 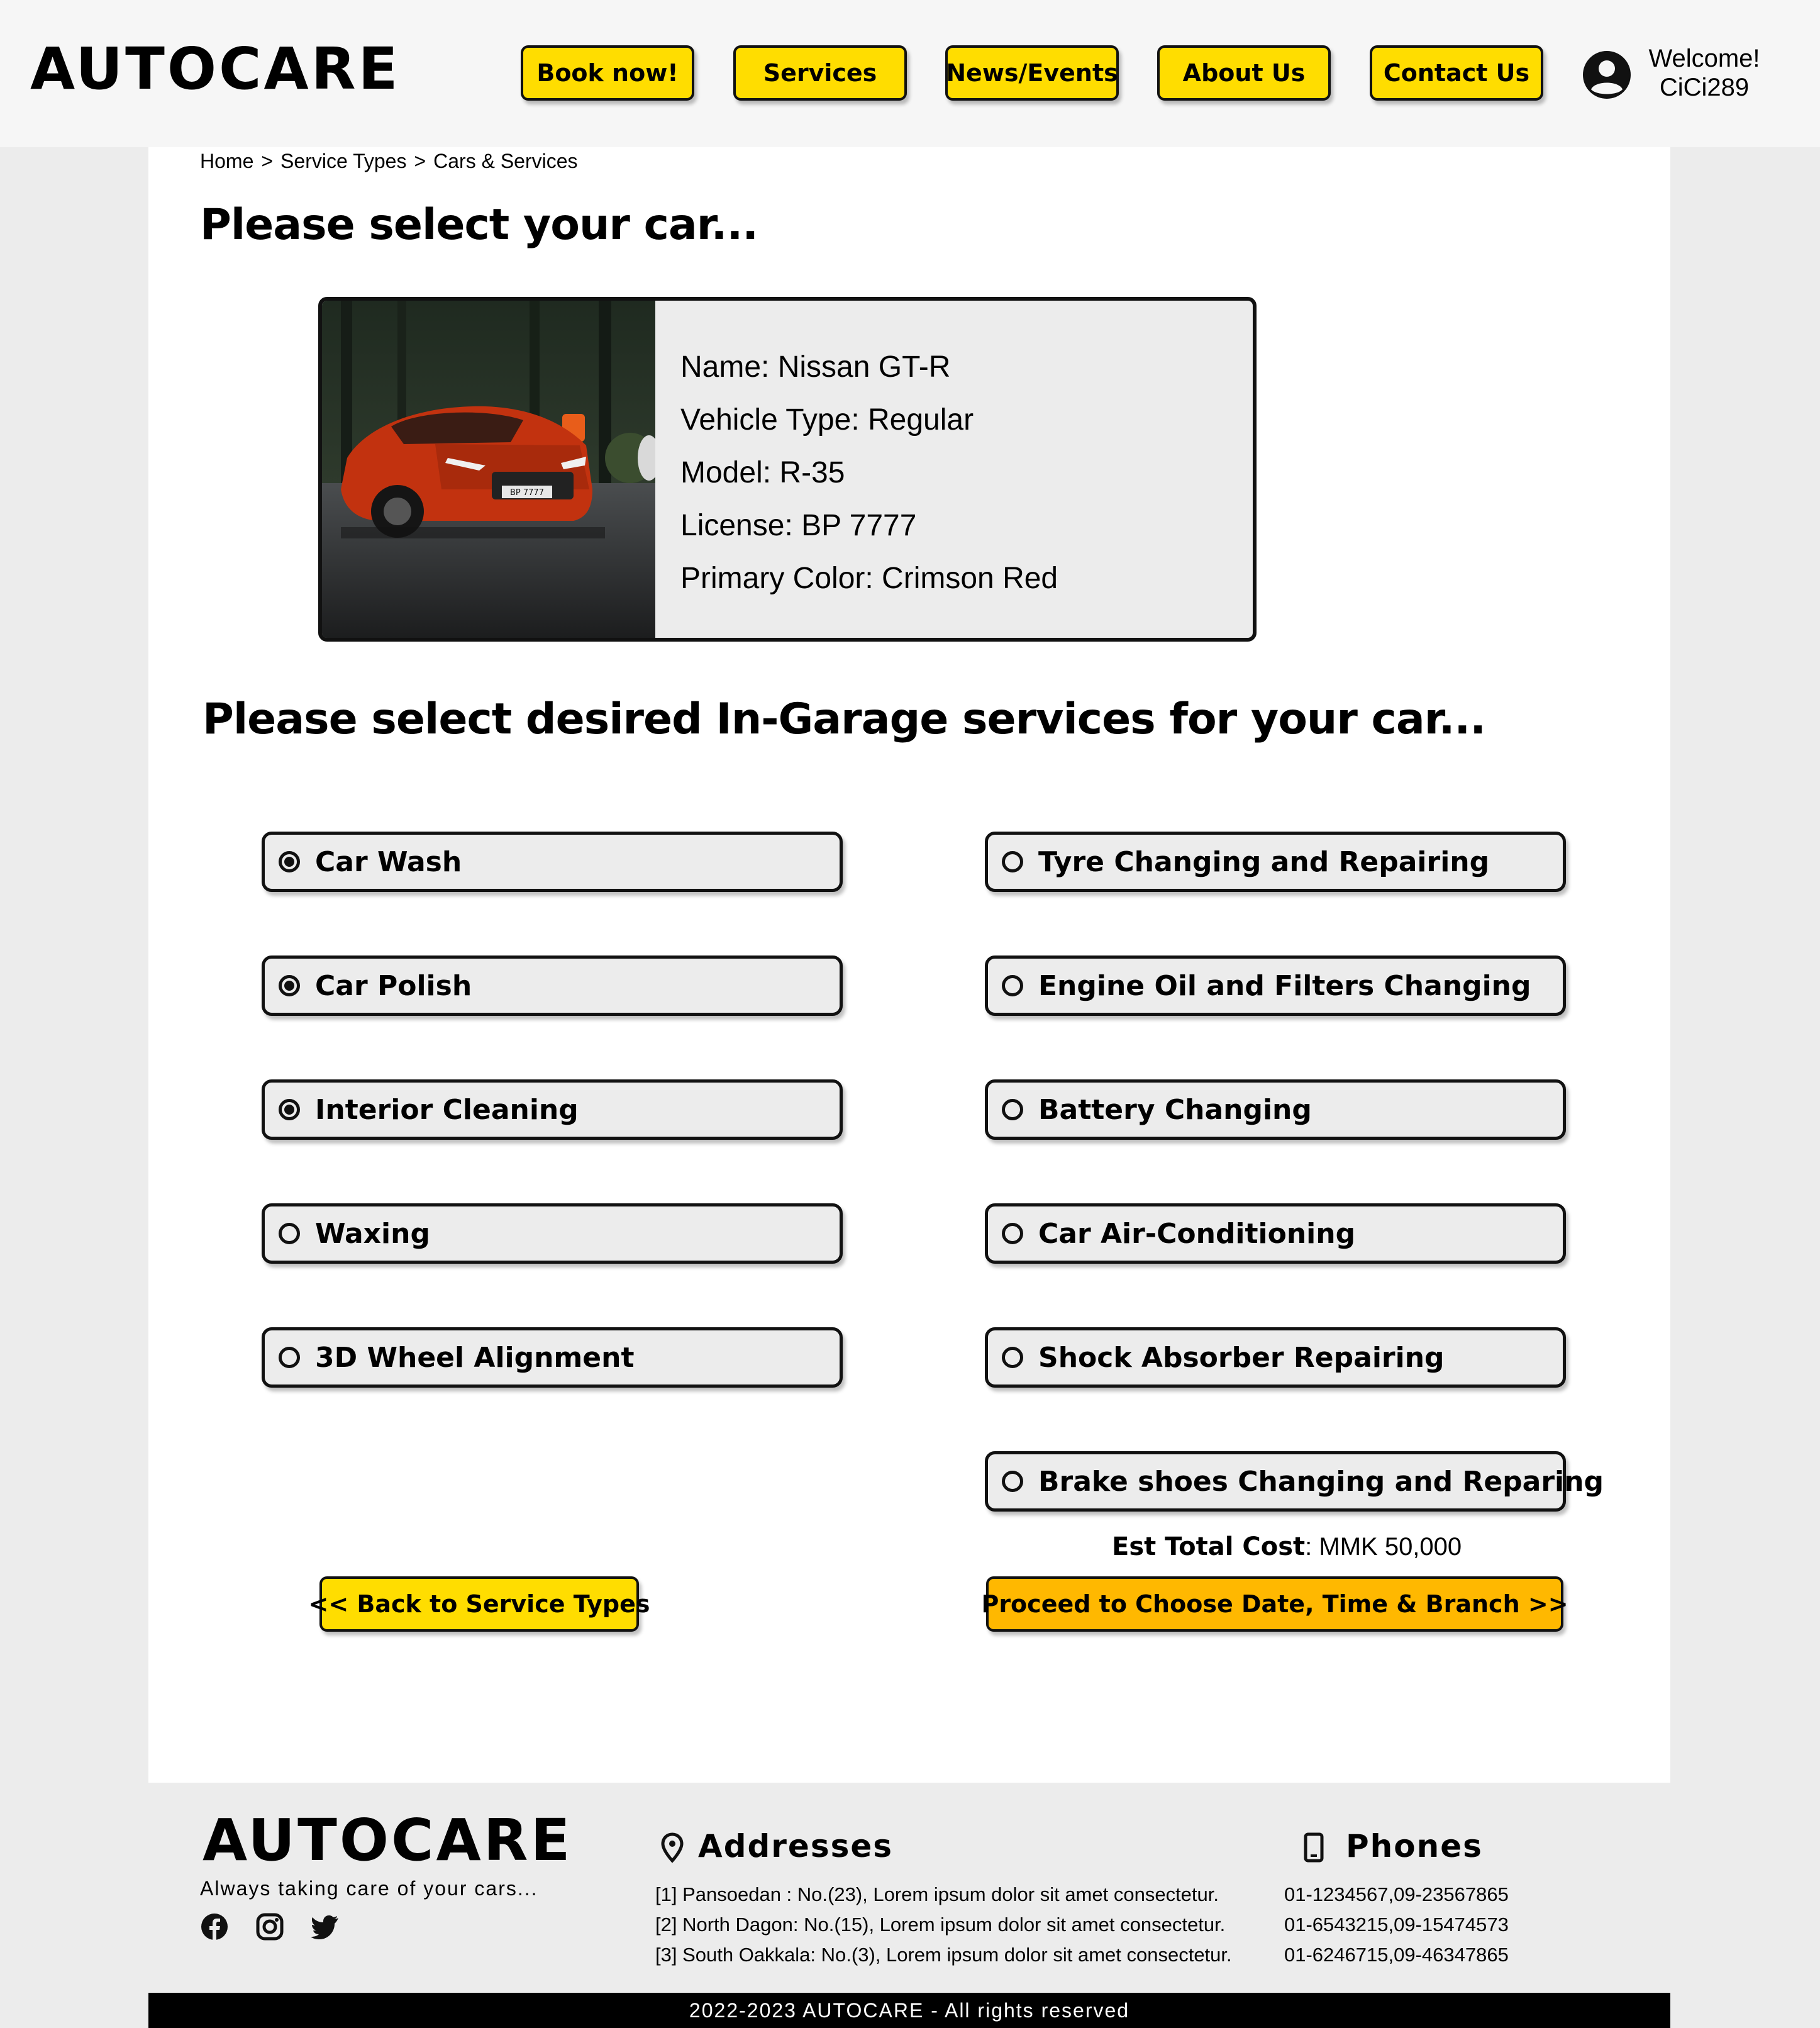 I want to click on service-option-shock-absorber: Shock Absorber Repairing, so click(x=1275, y=1357).